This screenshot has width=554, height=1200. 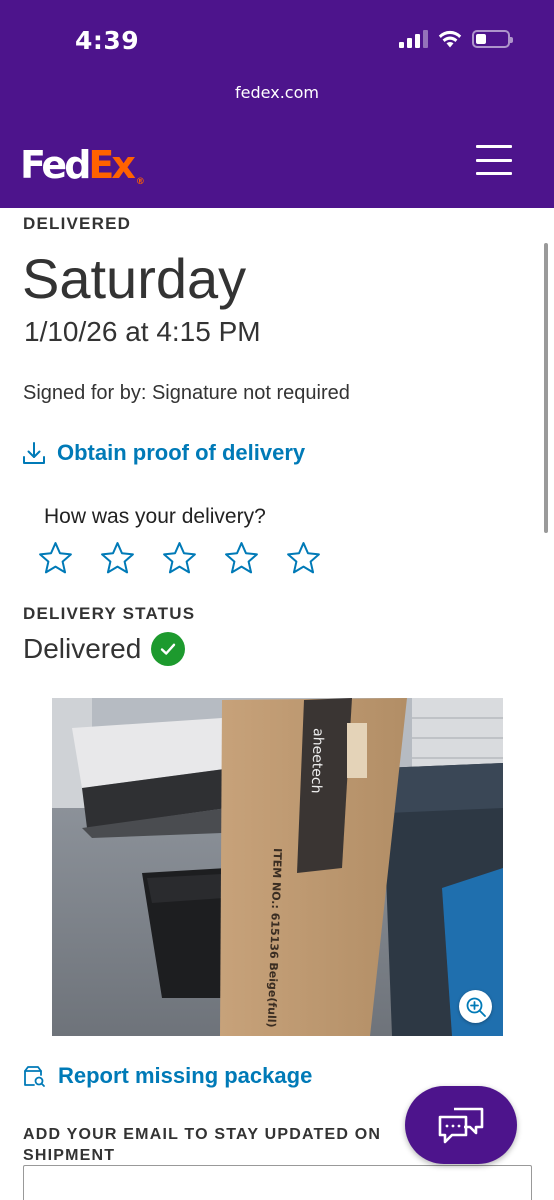 I want to click on report-missing-link: Report missing package, so click(x=167, y=1076).